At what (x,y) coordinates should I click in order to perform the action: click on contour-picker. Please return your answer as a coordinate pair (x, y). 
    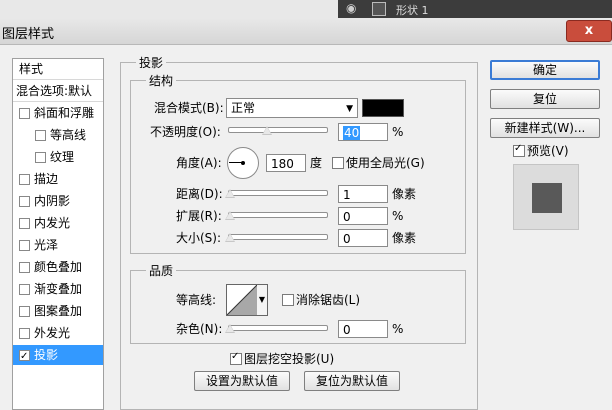
    Looking at the image, I should click on (242, 300).